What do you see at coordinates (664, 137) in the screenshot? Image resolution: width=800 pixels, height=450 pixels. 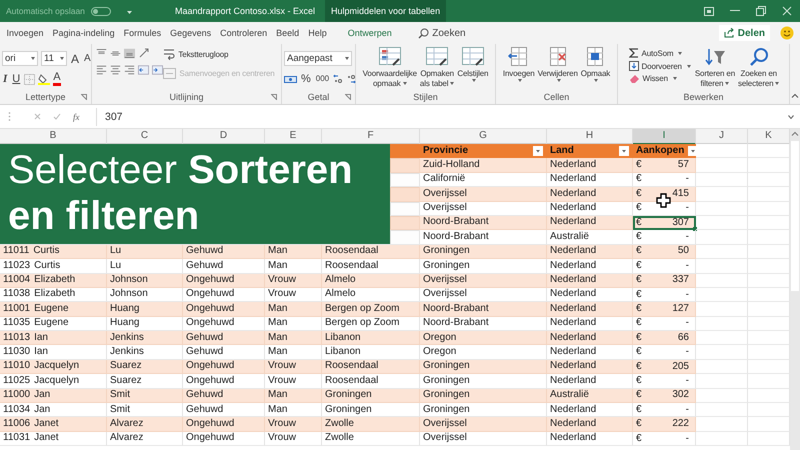 I see `column-header: I` at bounding box center [664, 137].